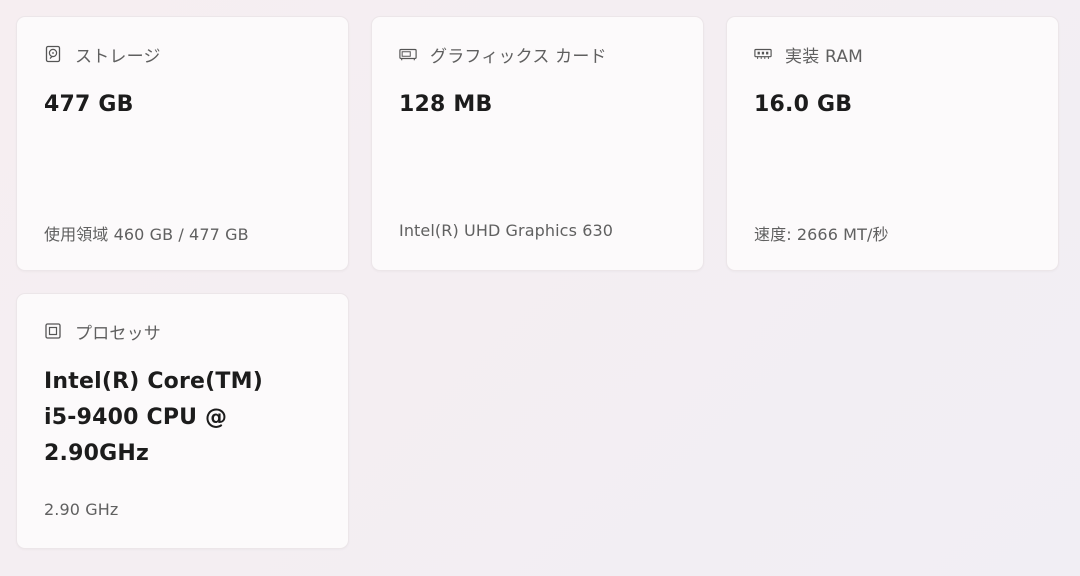  Describe the element at coordinates (803, 104) in the screenshot. I see `ram-value: 16.0 GB` at that location.